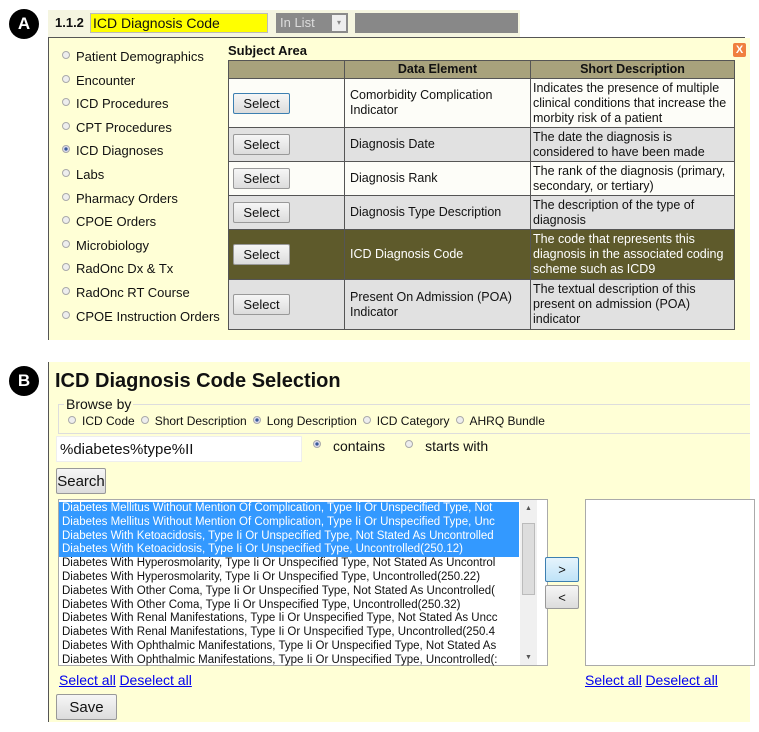 This screenshot has height=732, width=759. What do you see at coordinates (141, 316) in the screenshot?
I see `subject-area-option: CPOE Instruction Orders` at bounding box center [141, 316].